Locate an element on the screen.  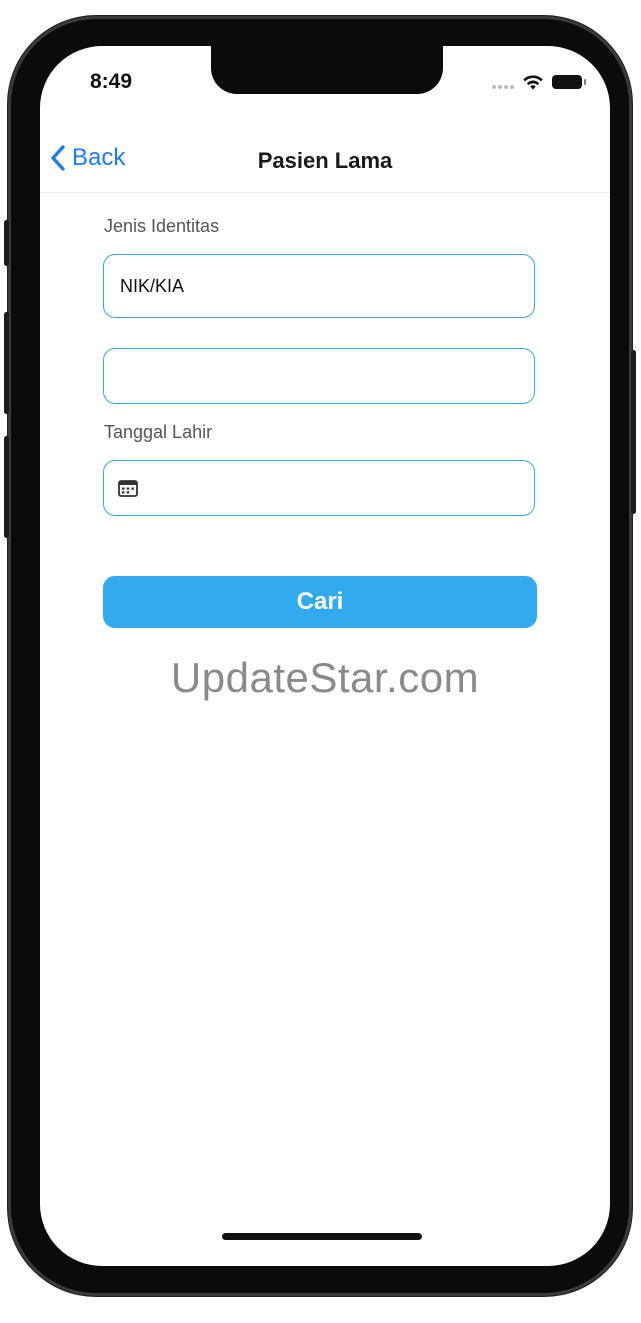
search-button: Cari is located at coordinates (320, 602).